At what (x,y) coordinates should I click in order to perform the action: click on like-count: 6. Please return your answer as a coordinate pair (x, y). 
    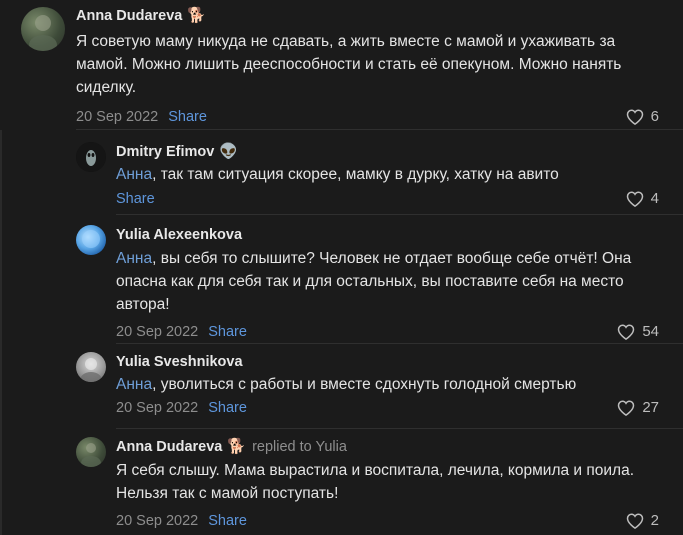
    Looking at the image, I should click on (654, 116).